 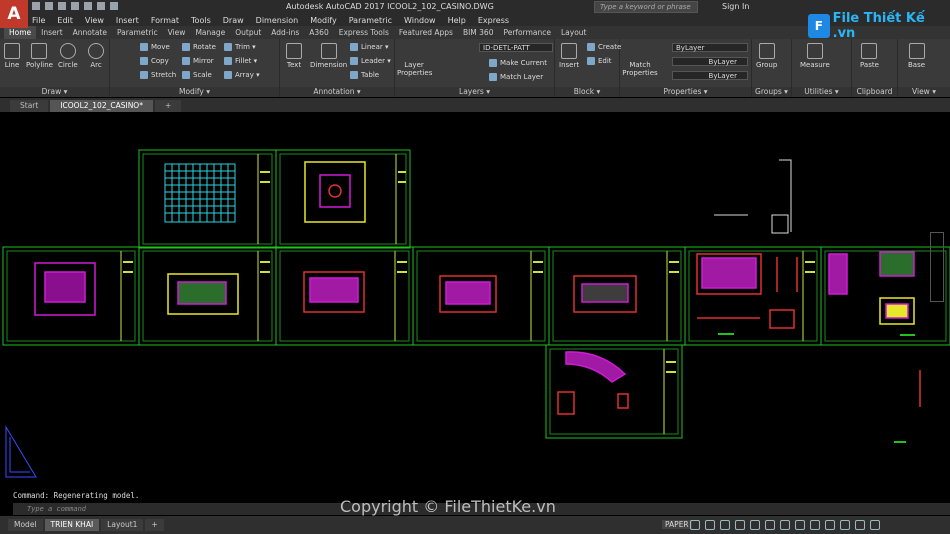 What do you see at coordinates (414, 69) in the screenshot?
I see `layer-properties-button: Layer Properties` at bounding box center [414, 69].